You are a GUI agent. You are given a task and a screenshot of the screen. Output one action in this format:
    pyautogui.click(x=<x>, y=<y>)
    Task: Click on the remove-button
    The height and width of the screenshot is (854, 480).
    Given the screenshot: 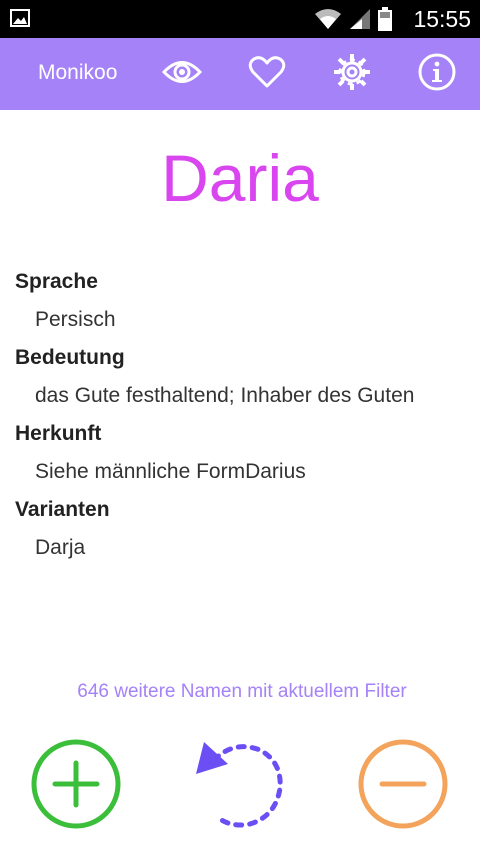 What is the action you would take?
    pyautogui.click(x=403, y=784)
    